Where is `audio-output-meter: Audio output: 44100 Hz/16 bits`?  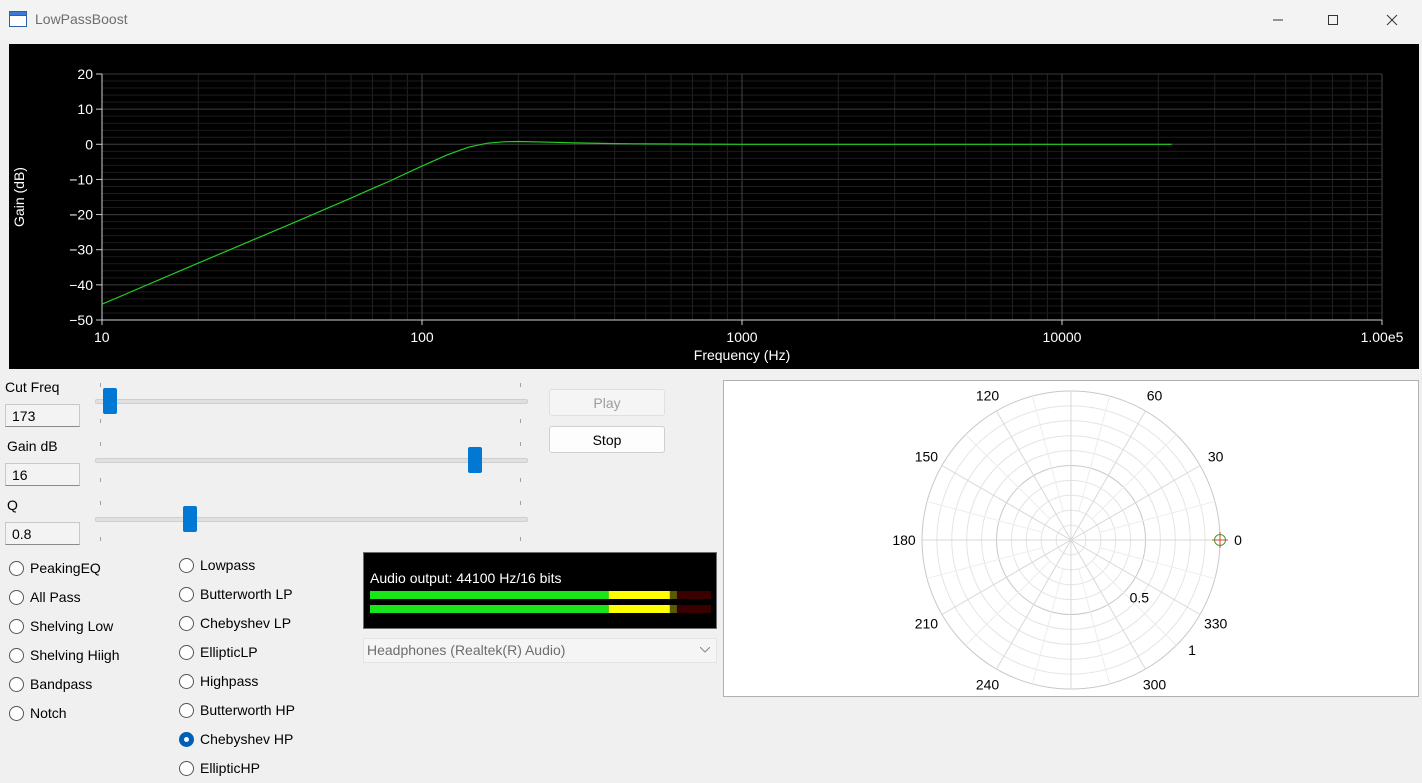 audio-output-meter: Audio output: 44100 Hz/16 bits is located at coordinates (540, 590).